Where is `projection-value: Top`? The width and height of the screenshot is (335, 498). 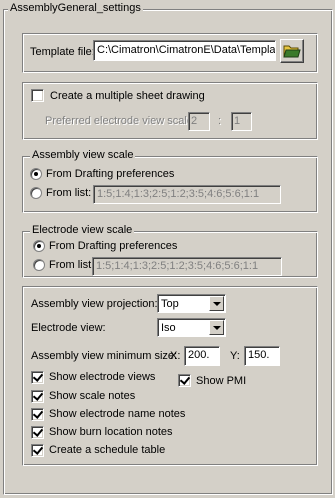
projection-value: Top is located at coordinates (170, 304).